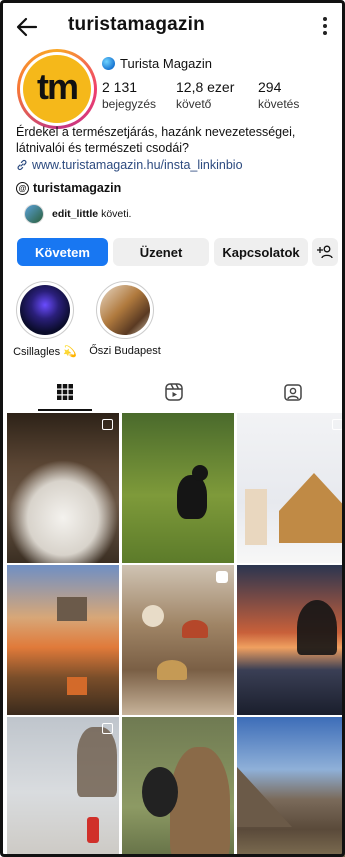 The height and width of the screenshot is (857, 345). I want to click on profile-tabs, so click(172, 392).